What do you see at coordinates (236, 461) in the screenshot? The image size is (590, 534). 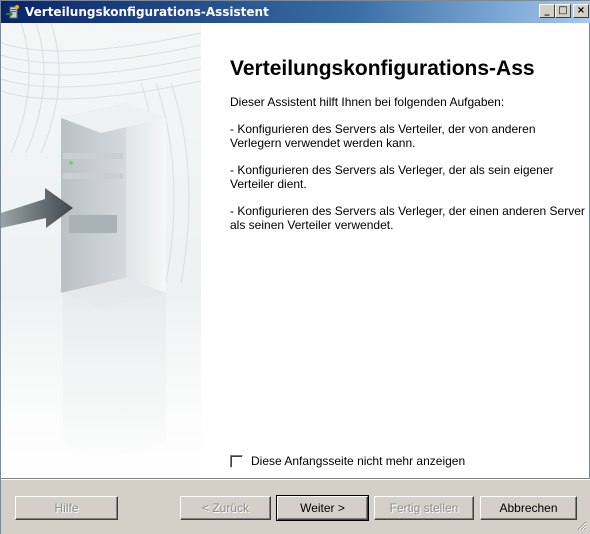 I see `skip-welcome-checkbox` at bounding box center [236, 461].